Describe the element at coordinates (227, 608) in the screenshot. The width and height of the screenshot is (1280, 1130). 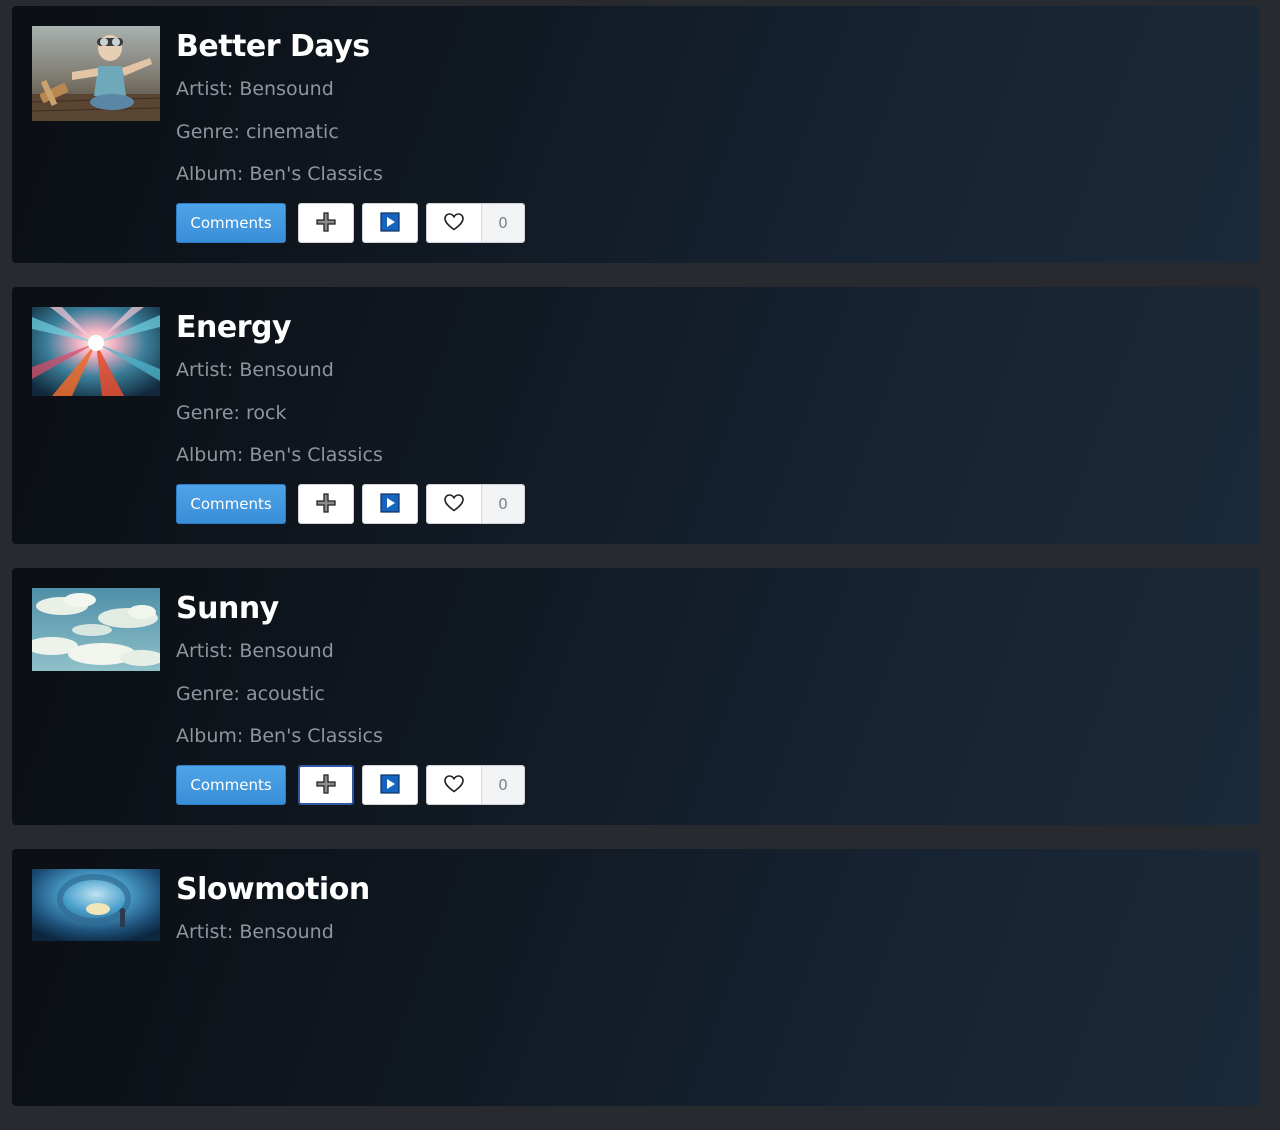
I see `song-title: Sunny` at that location.